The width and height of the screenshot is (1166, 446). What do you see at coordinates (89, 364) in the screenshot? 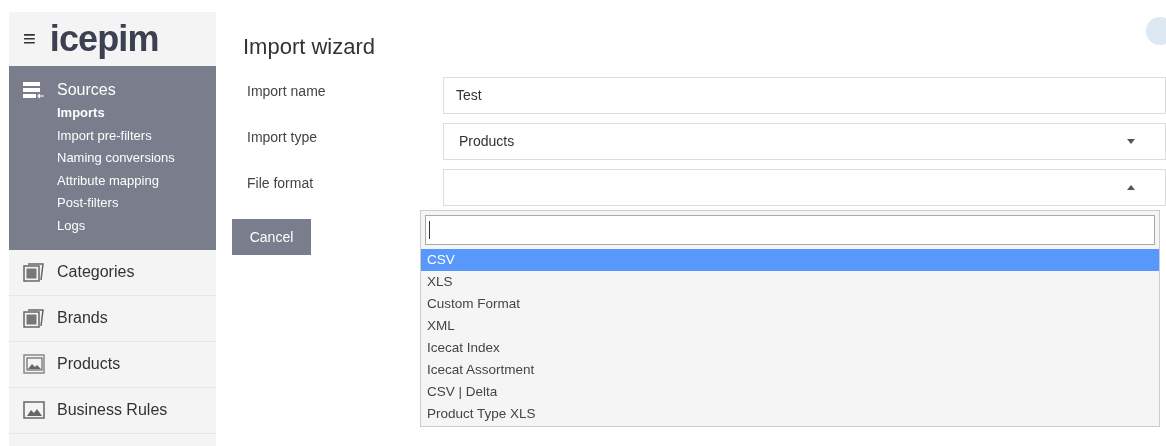
I see `nav-label: Products` at bounding box center [89, 364].